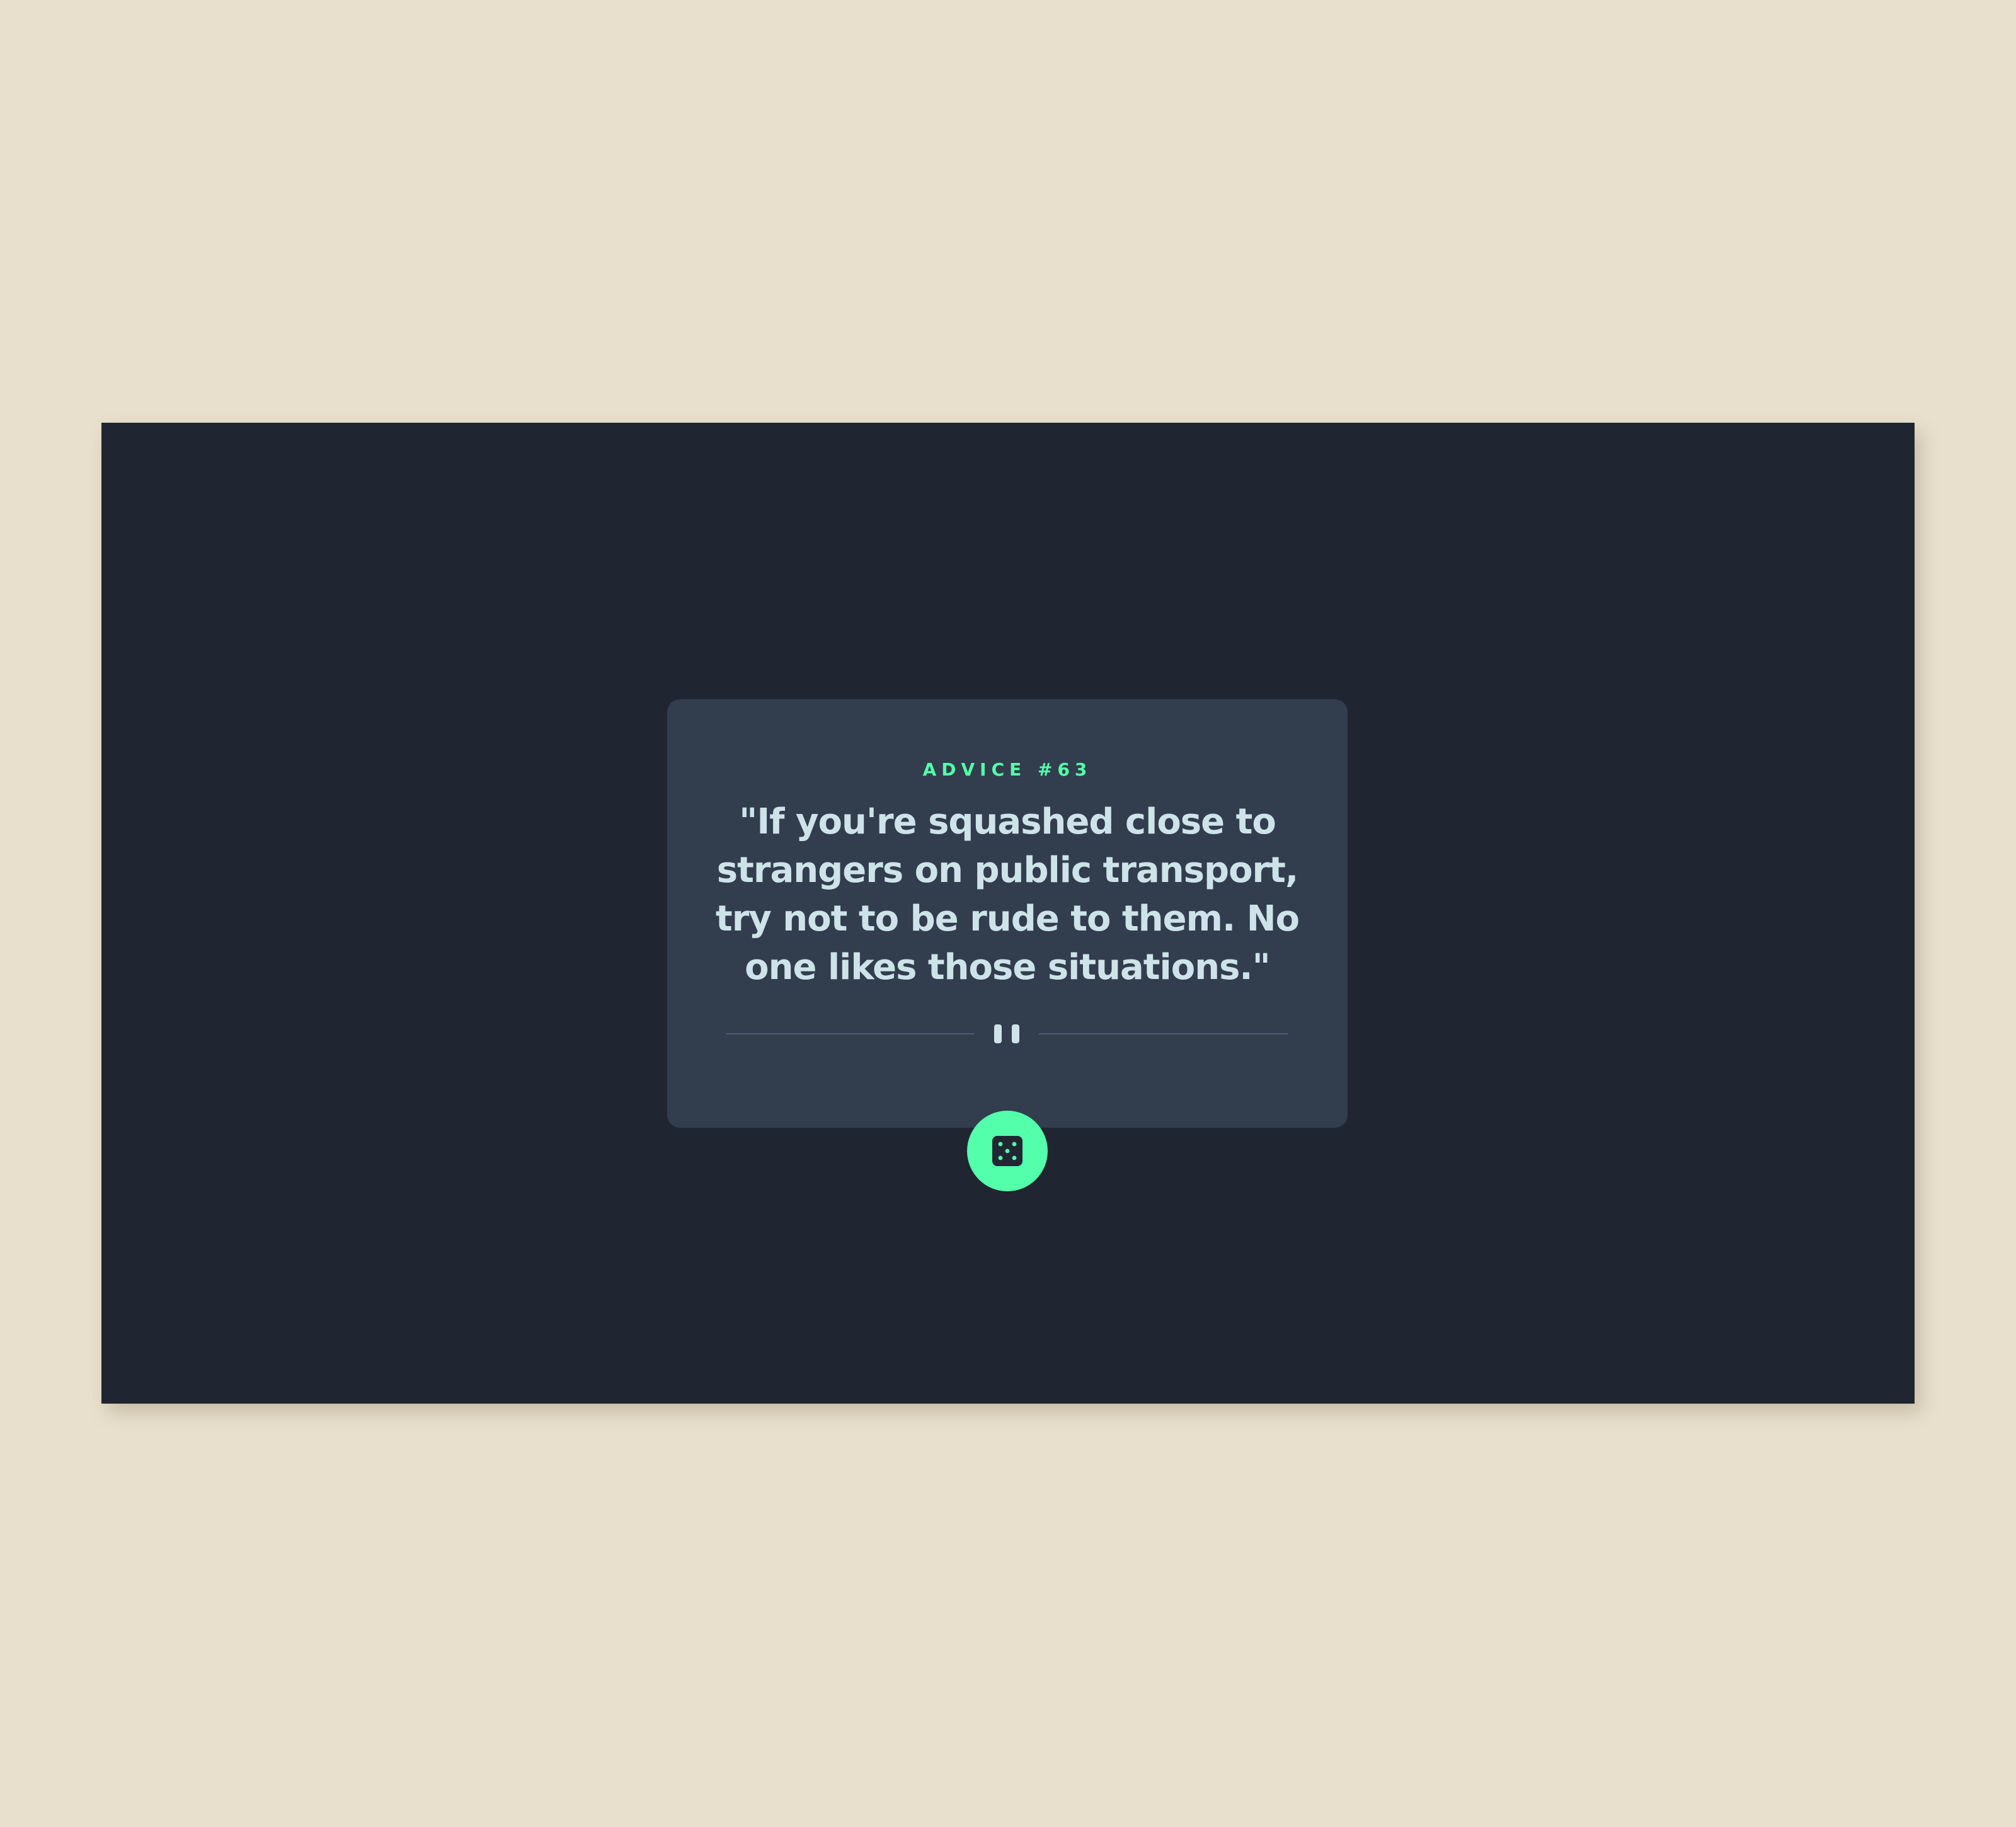  I want to click on new-advice-button, so click(1007, 1151).